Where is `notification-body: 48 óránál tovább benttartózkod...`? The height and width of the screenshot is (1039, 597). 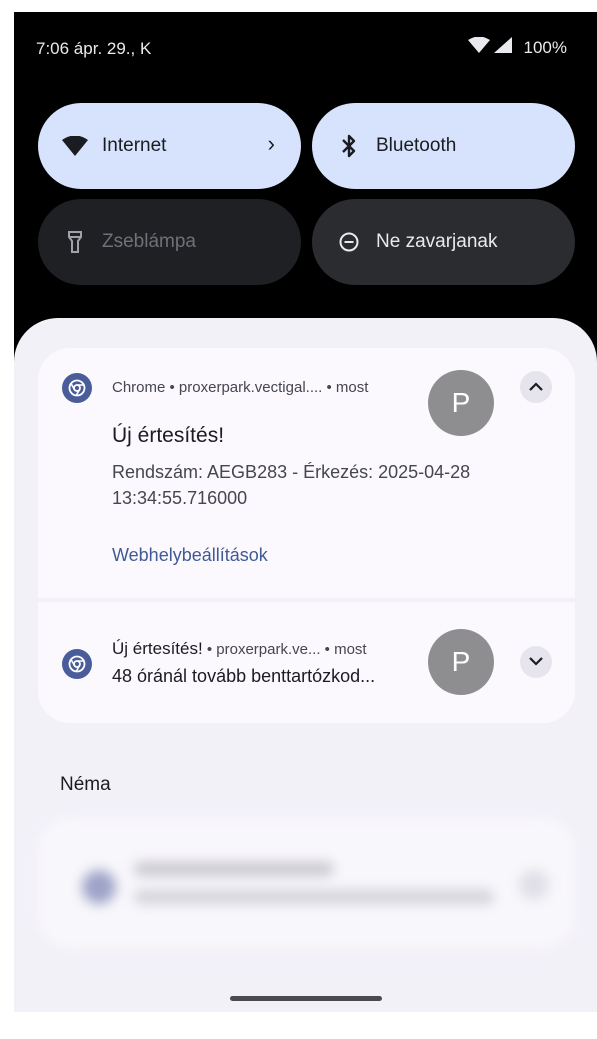 notification-body: 48 óránál tovább benttartózkod... is located at coordinates (244, 676).